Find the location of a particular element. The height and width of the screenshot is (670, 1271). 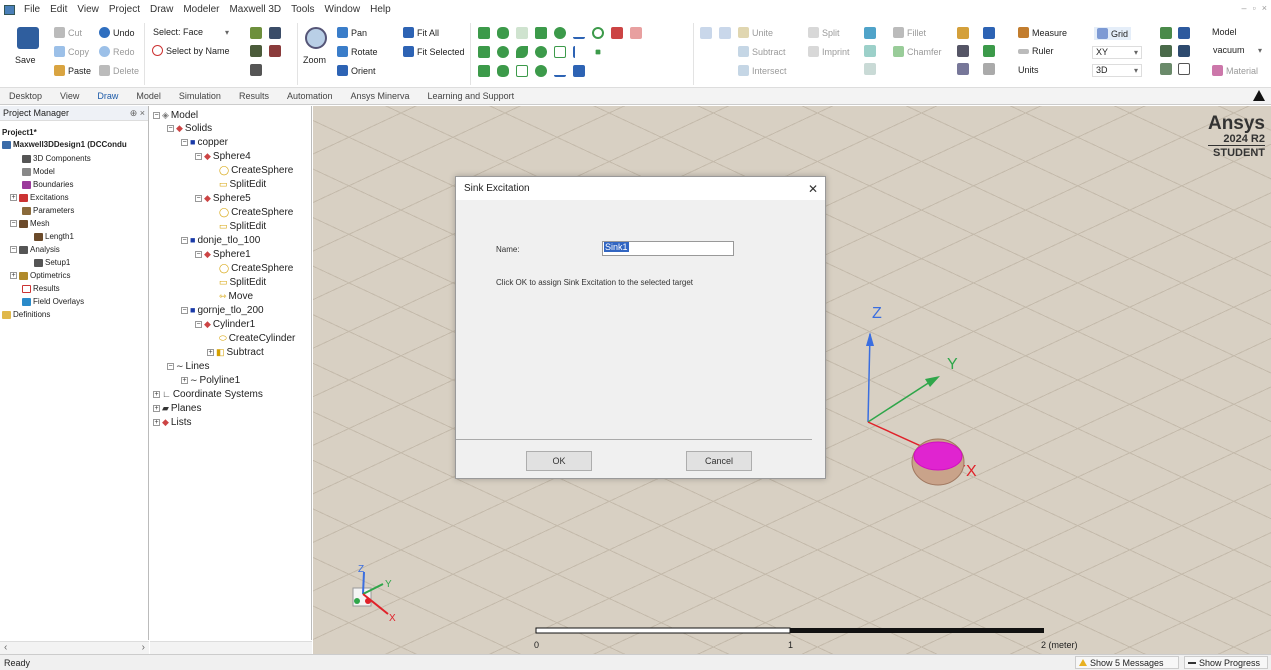

polyline-icon is located at coordinates (579, 52).